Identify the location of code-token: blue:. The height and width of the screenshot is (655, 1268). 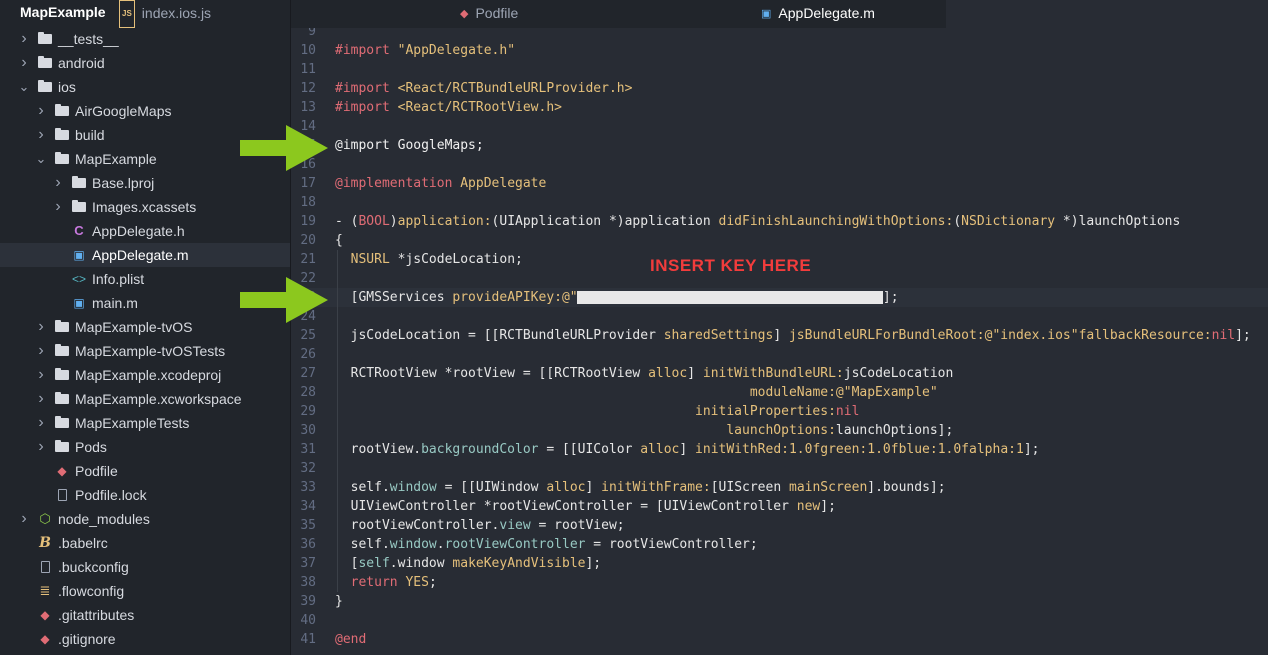
(918, 449).